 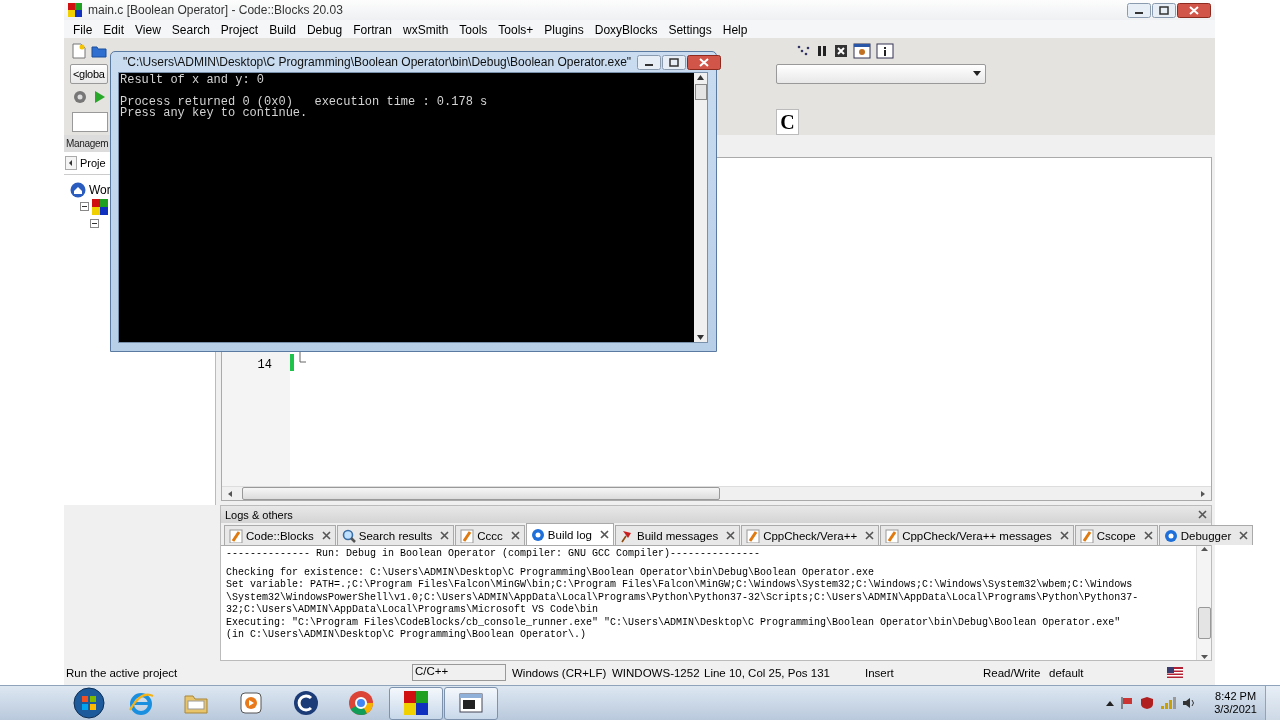 What do you see at coordinates (304, 102) in the screenshot?
I see `console-output: Process returned 0 (0x0) execution time : 0.178 s` at bounding box center [304, 102].